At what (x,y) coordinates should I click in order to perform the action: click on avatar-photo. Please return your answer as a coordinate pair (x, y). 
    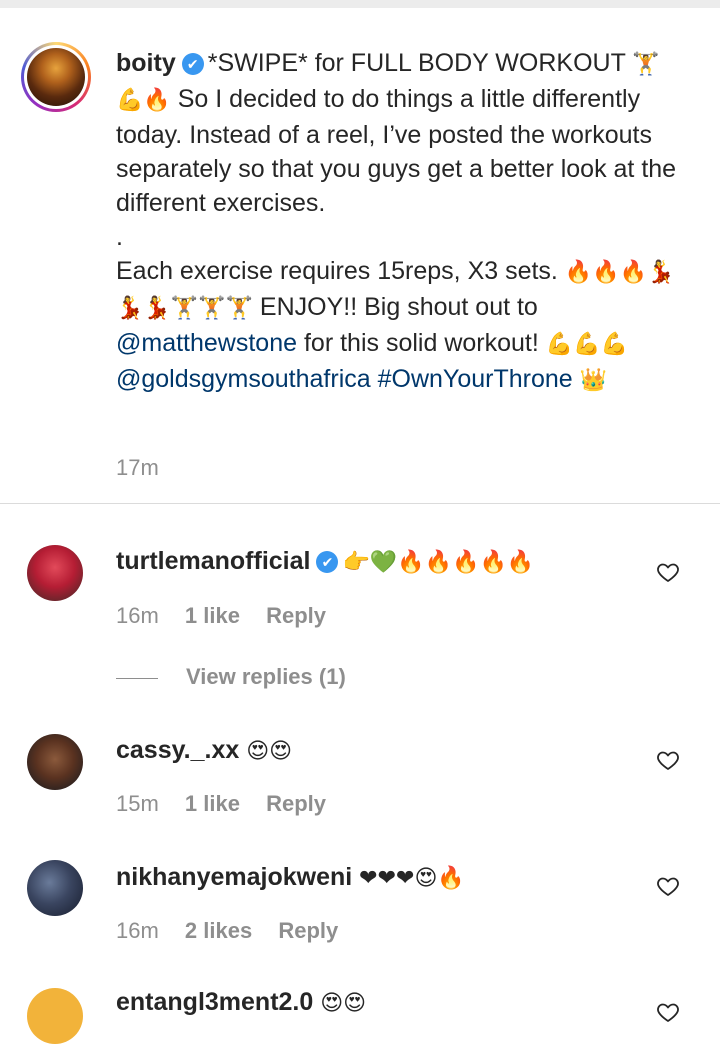
    Looking at the image, I should click on (56, 77).